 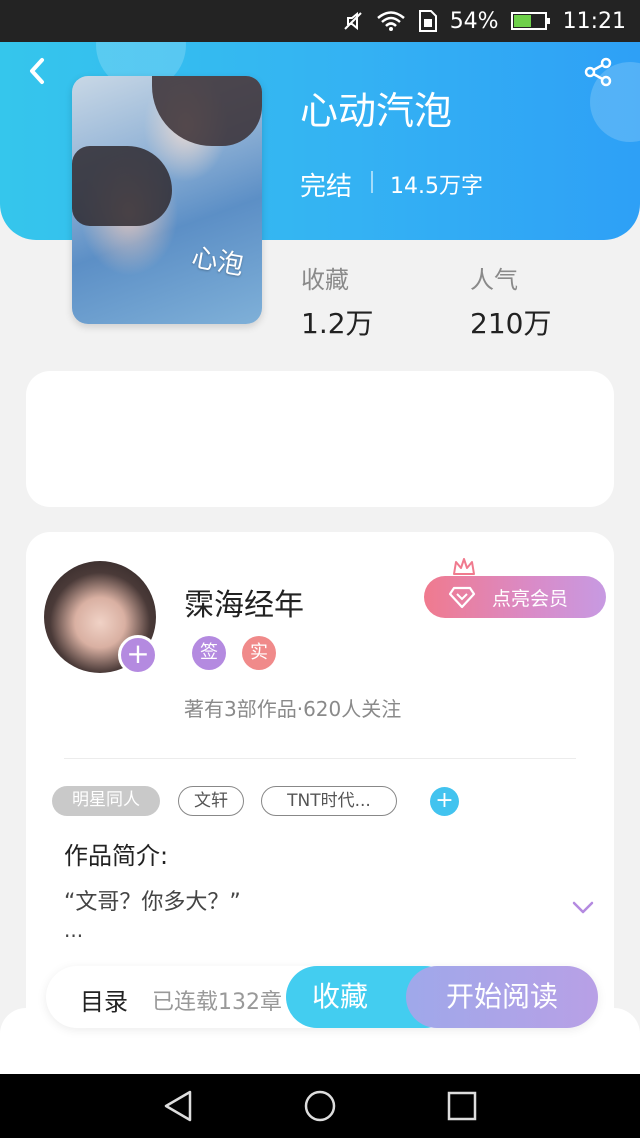 What do you see at coordinates (494, 280) in the screenshot?
I see `stat-label-popularity: 人气` at bounding box center [494, 280].